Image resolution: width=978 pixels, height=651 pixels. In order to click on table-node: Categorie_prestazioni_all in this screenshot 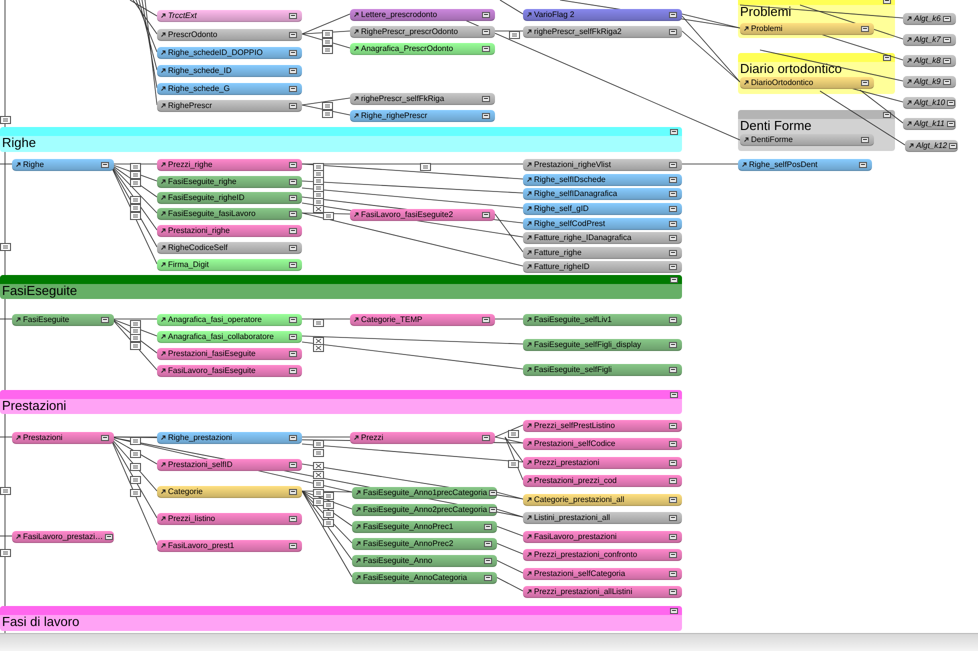, I will do `click(602, 500)`.